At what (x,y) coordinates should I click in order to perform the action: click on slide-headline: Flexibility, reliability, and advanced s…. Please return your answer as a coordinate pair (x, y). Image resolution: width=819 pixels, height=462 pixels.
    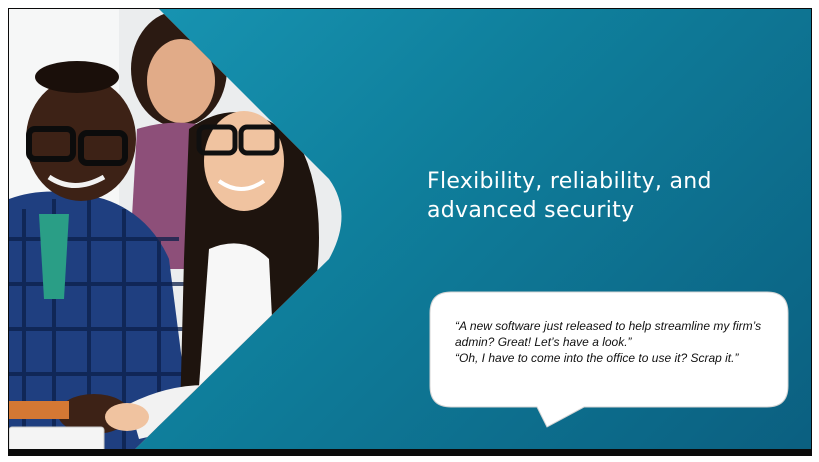
    Looking at the image, I should click on (569, 196).